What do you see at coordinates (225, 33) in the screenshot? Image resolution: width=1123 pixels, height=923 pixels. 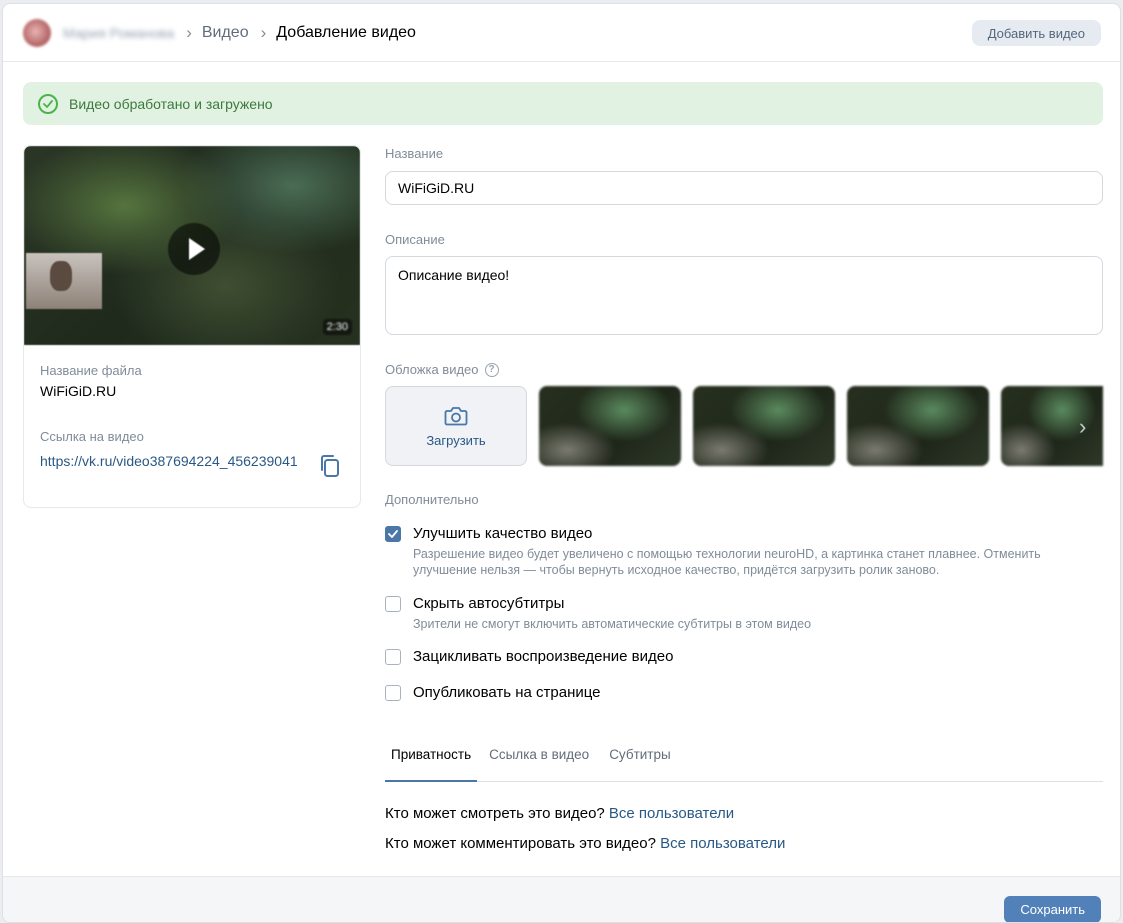 I see `breadcrumb-video: Видео` at bounding box center [225, 33].